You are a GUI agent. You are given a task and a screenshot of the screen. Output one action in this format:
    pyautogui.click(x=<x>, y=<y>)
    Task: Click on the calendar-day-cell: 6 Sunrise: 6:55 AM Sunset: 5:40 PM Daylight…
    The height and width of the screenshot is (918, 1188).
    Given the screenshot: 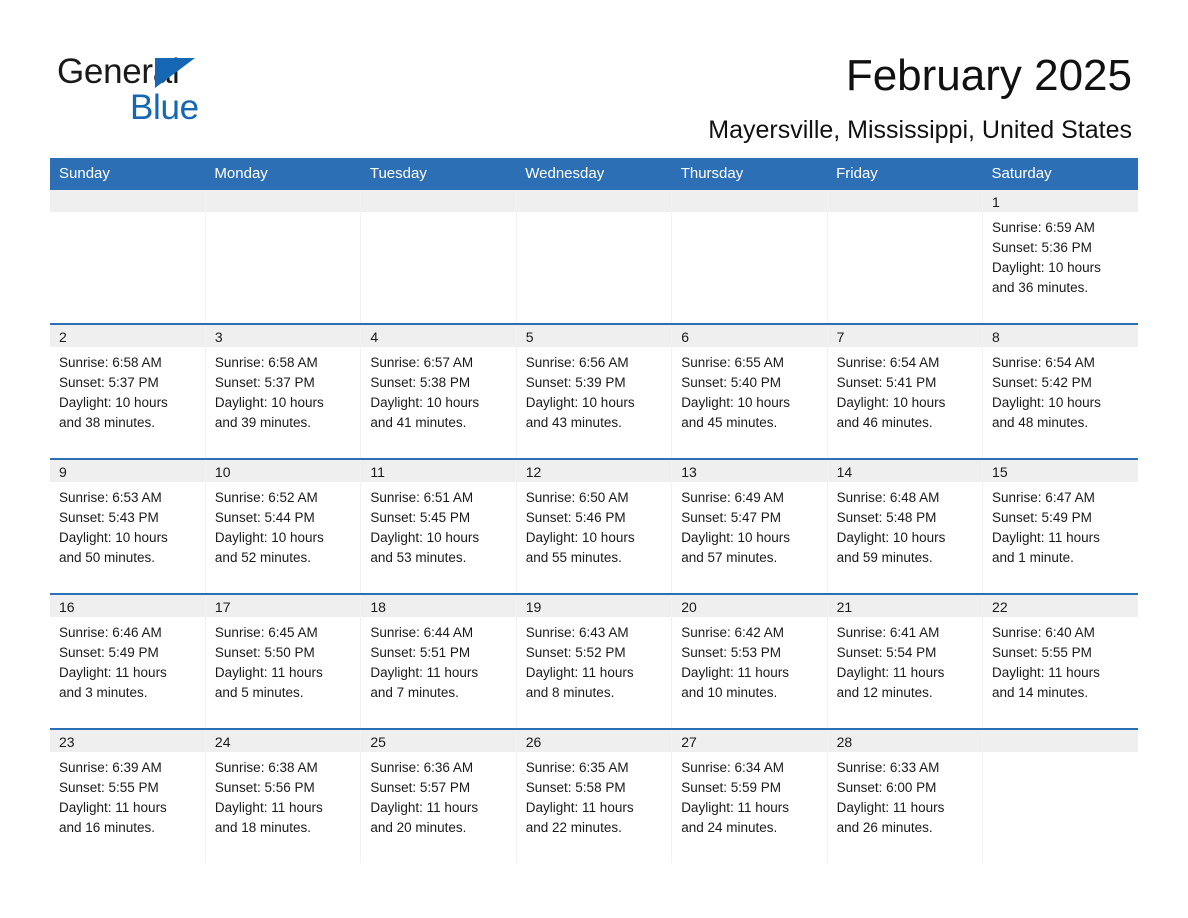 What is the action you would take?
    pyautogui.click(x=749, y=391)
    